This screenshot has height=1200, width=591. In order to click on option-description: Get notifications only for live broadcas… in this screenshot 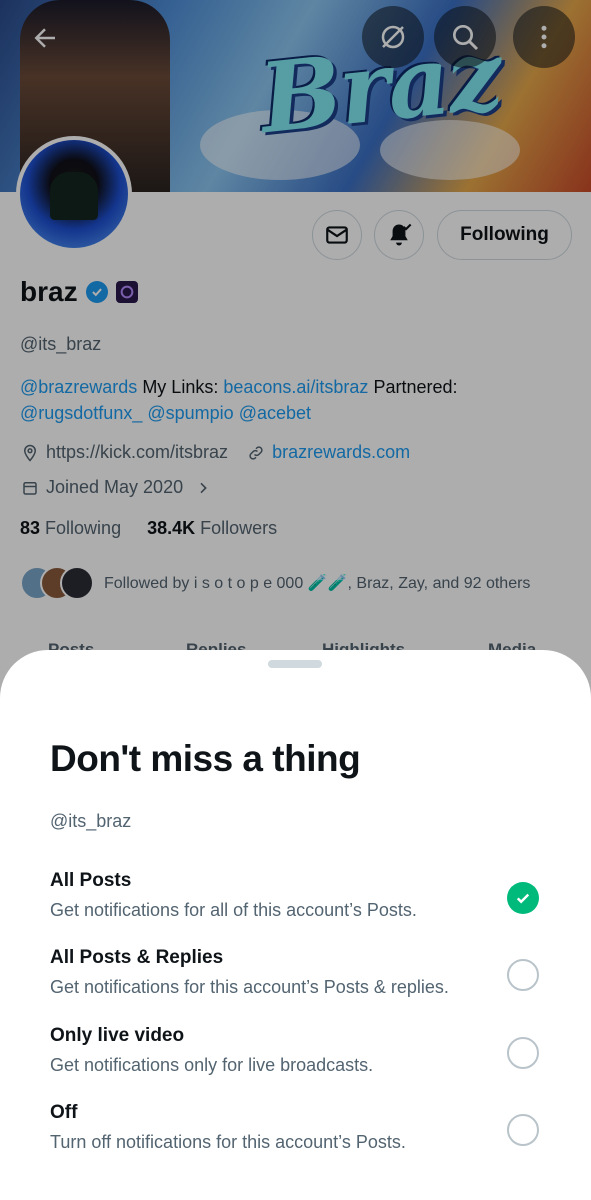, I will do `click(212, 1065)`.